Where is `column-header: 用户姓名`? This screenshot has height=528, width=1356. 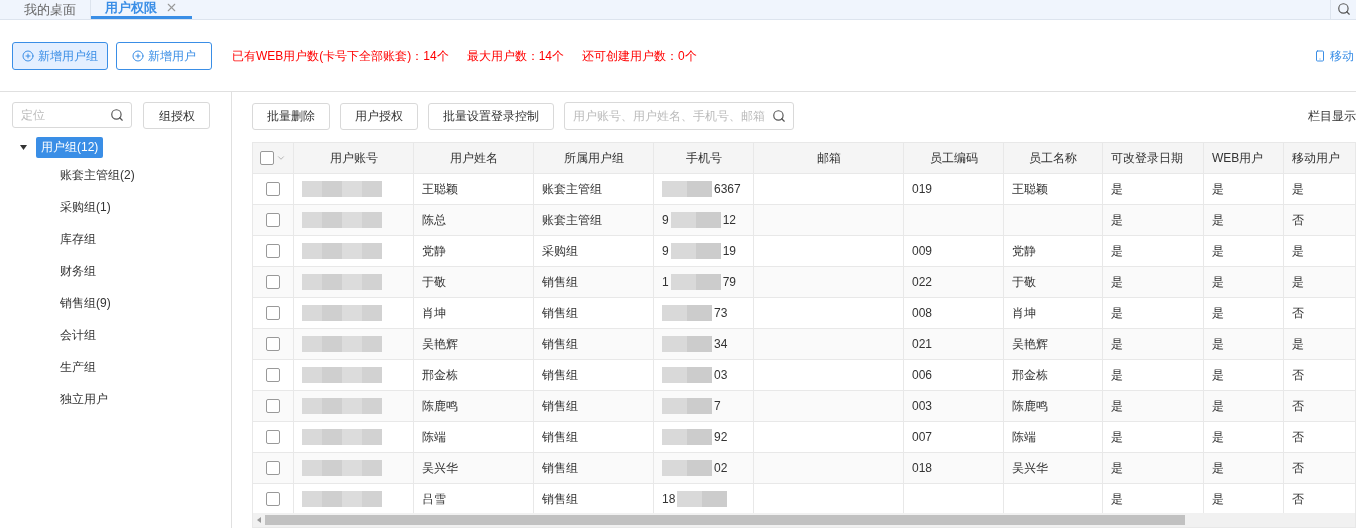
column-header: 用户姓名 is located at coordinates (474, 158).